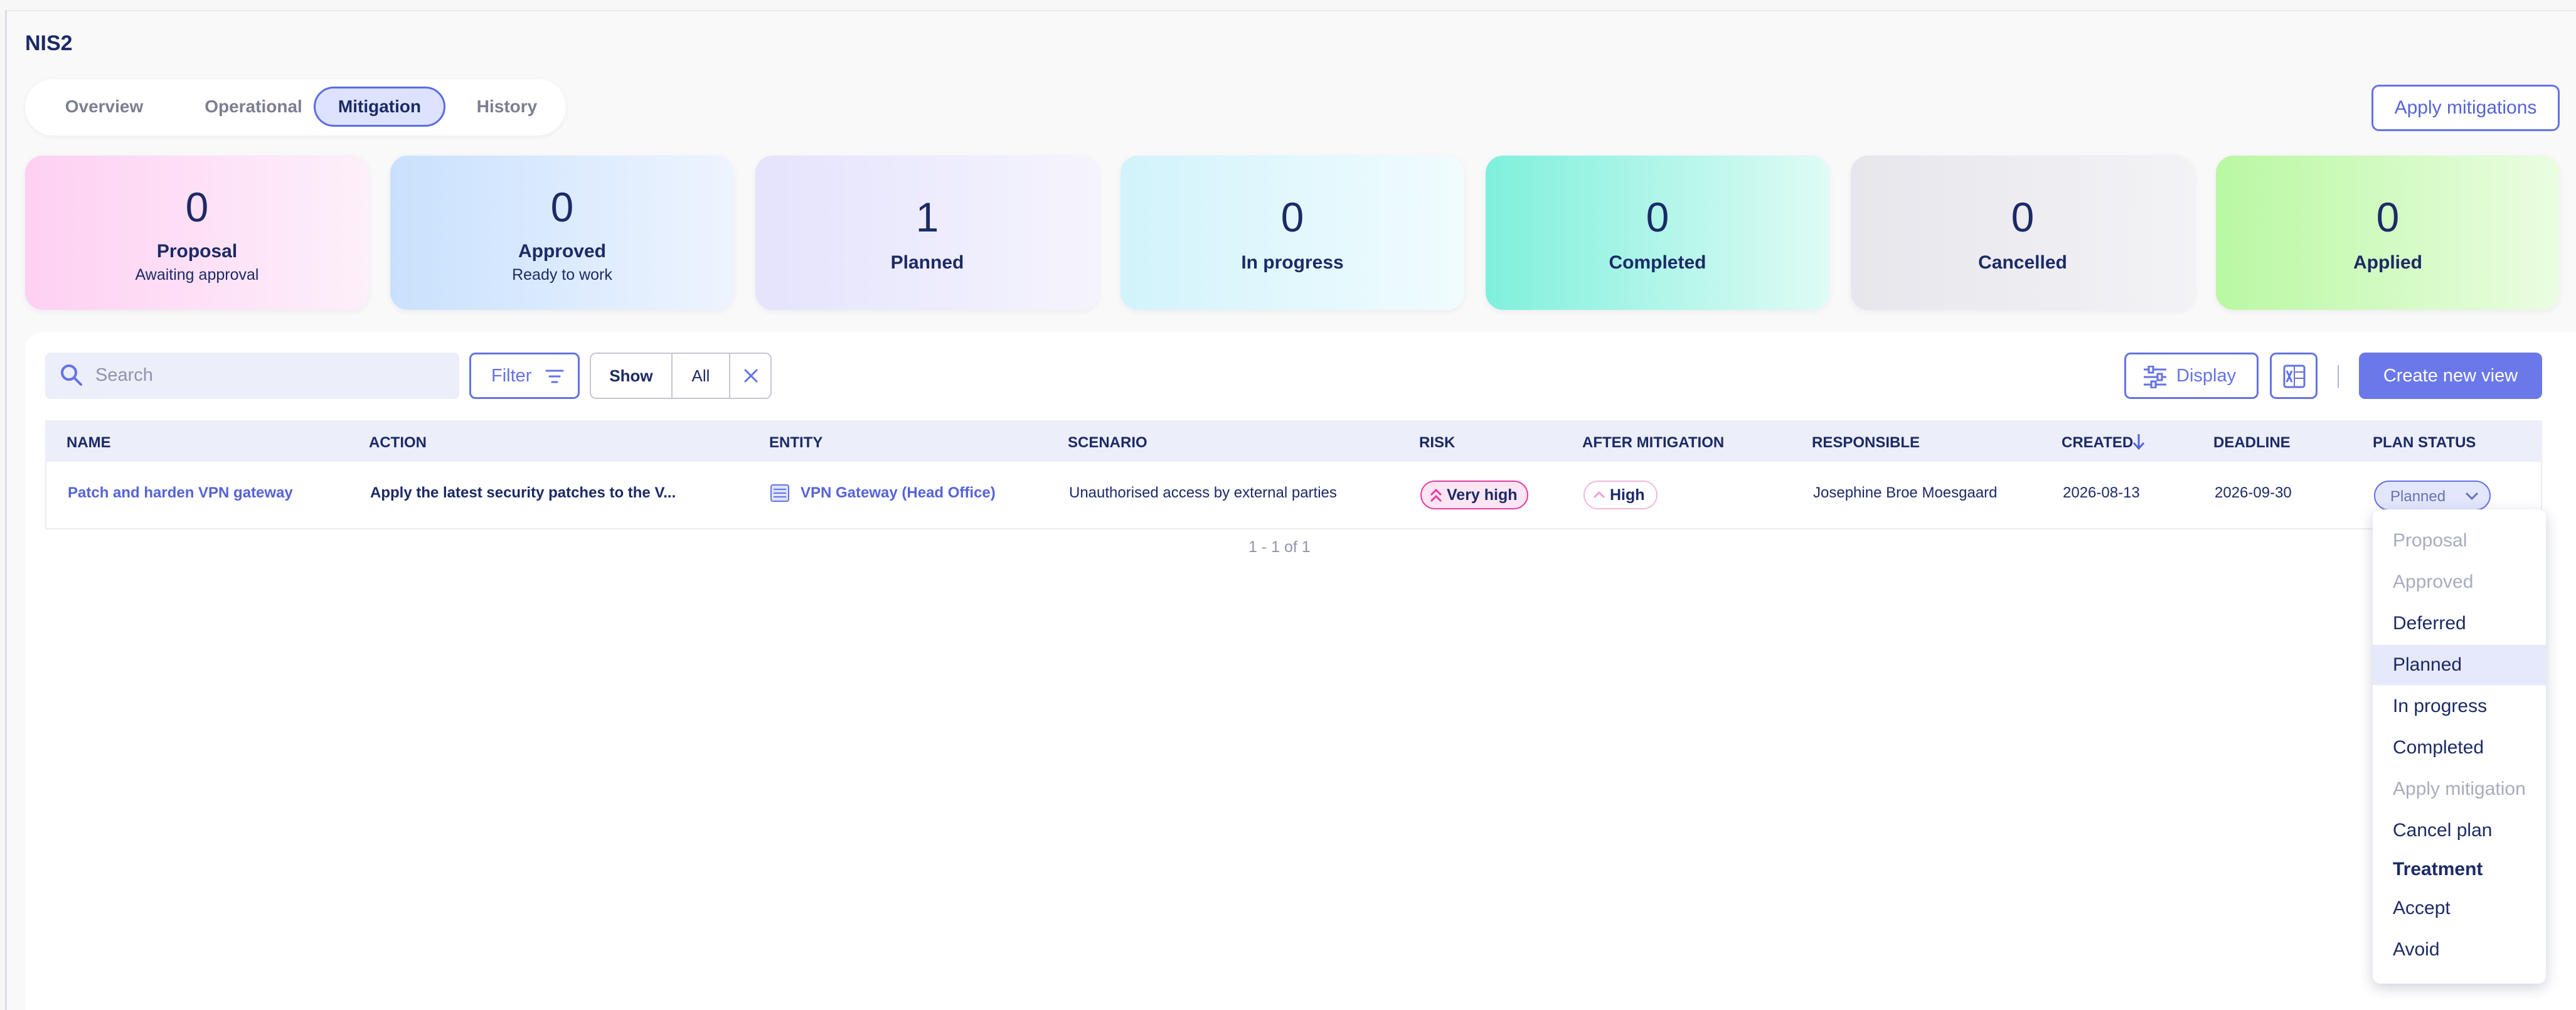 The image size is (2576, 1010). What do you see at coordinates (1627, 495) in the screenshot?
I see `after-mitigation-label: High` at bounding box center [1627, 495].